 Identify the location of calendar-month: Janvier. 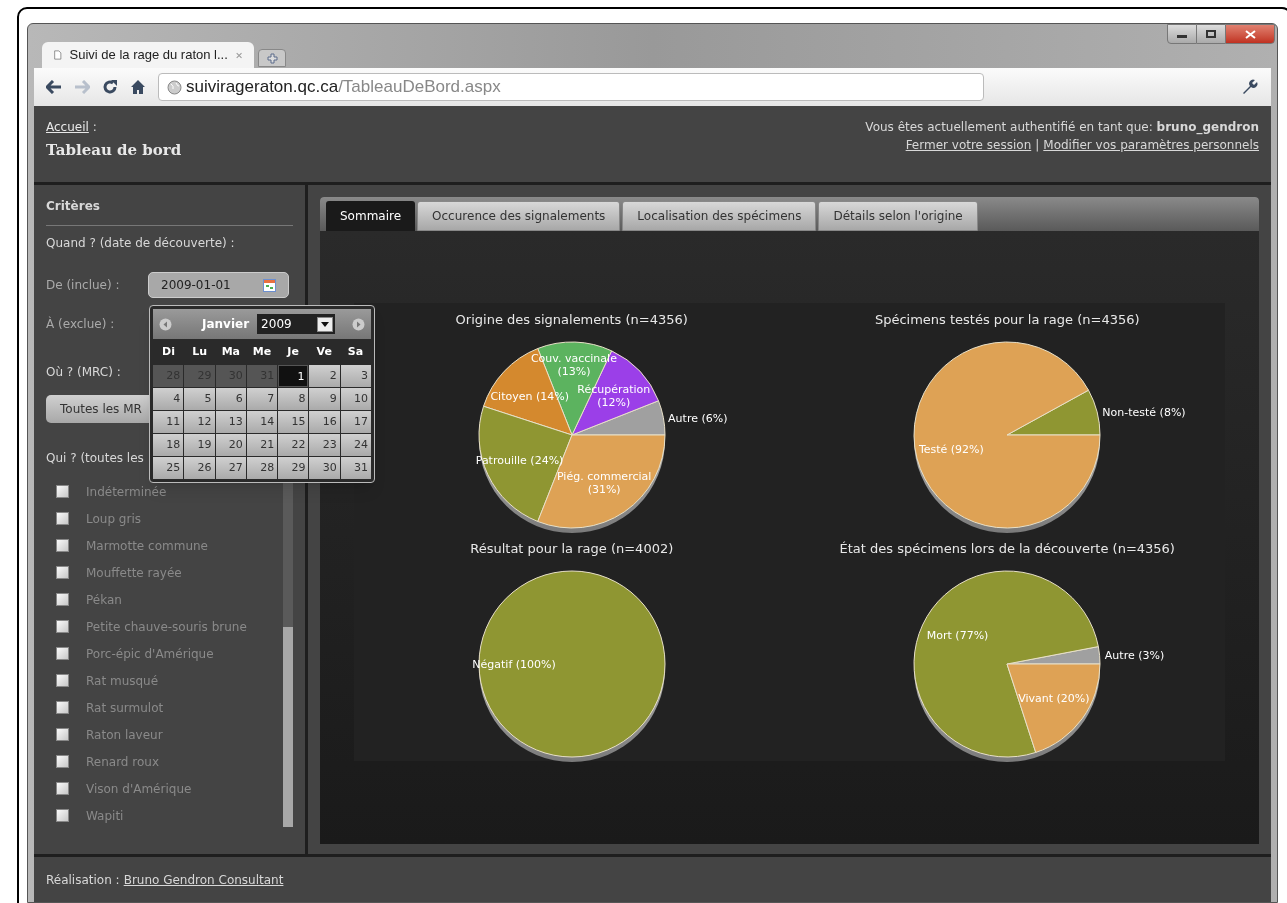
(226, 324).